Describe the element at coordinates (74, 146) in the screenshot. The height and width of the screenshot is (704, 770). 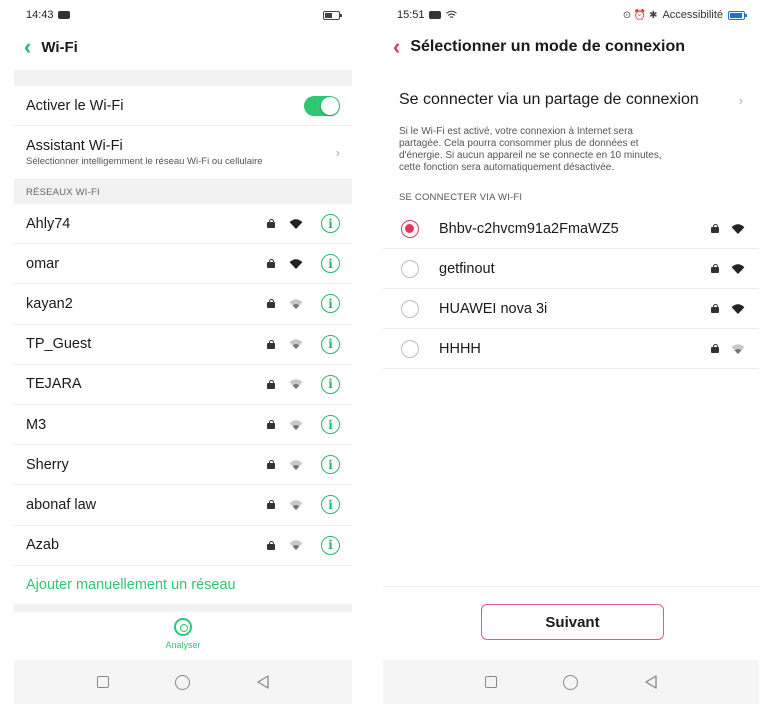
I see `wifi-assistant-title: Assistant Wi-Fi` at that location.